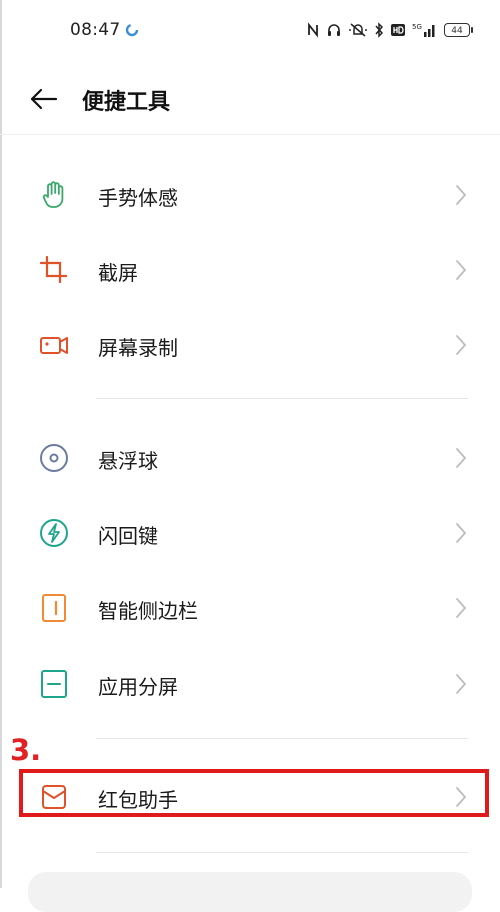  Describe the element at coordinates (138, 348) in the screenshot. I see `list-item-label: 屏幕录制` at that location.